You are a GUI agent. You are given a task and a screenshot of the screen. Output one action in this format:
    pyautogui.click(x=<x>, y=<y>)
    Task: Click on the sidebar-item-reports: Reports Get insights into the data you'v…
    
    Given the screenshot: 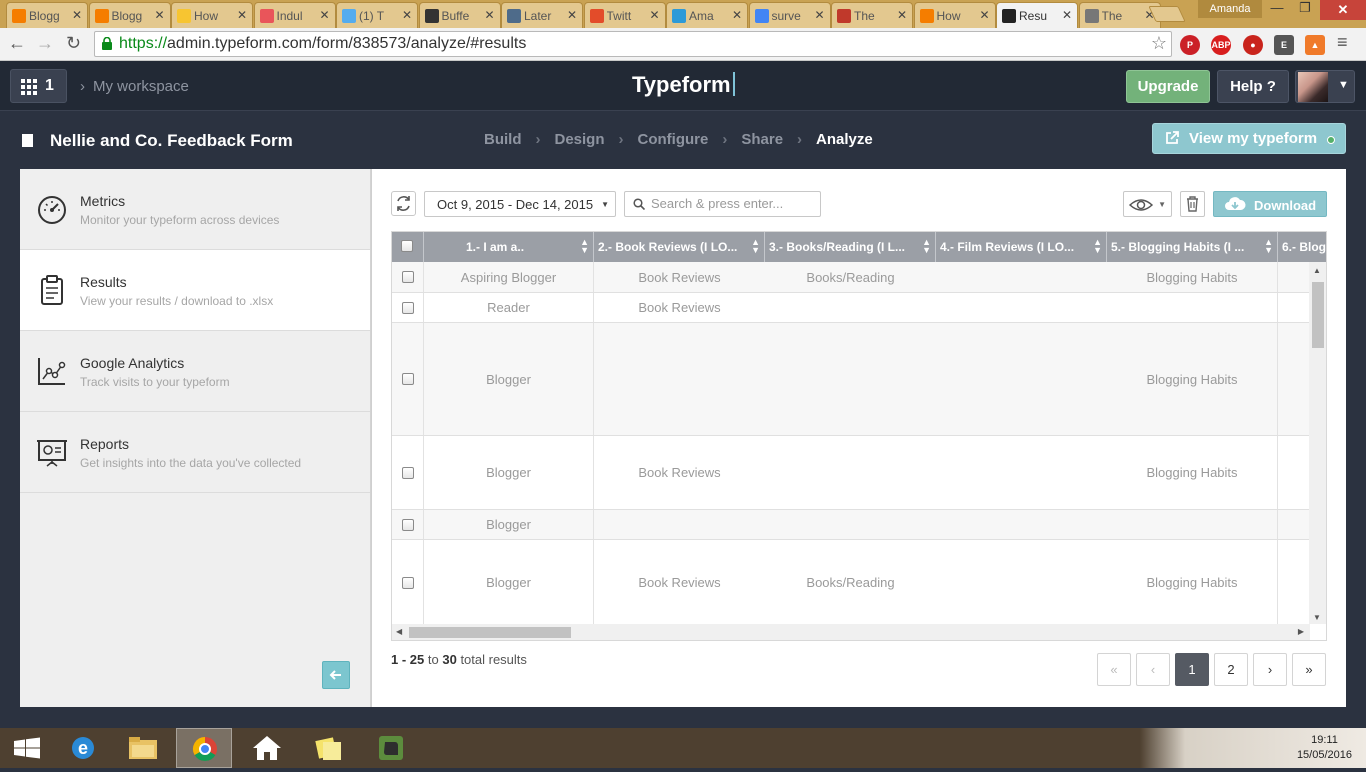 What is the action you would take?
    pyautogui.click(x=195, y=452)
    